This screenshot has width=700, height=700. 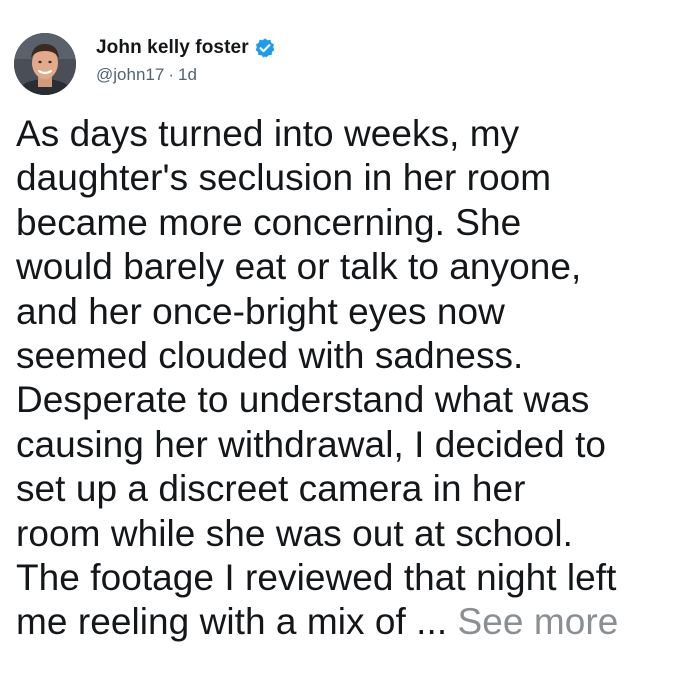 I want to click on body-line: causing her withdrawal, I decided to, so click(x=311, y=444).